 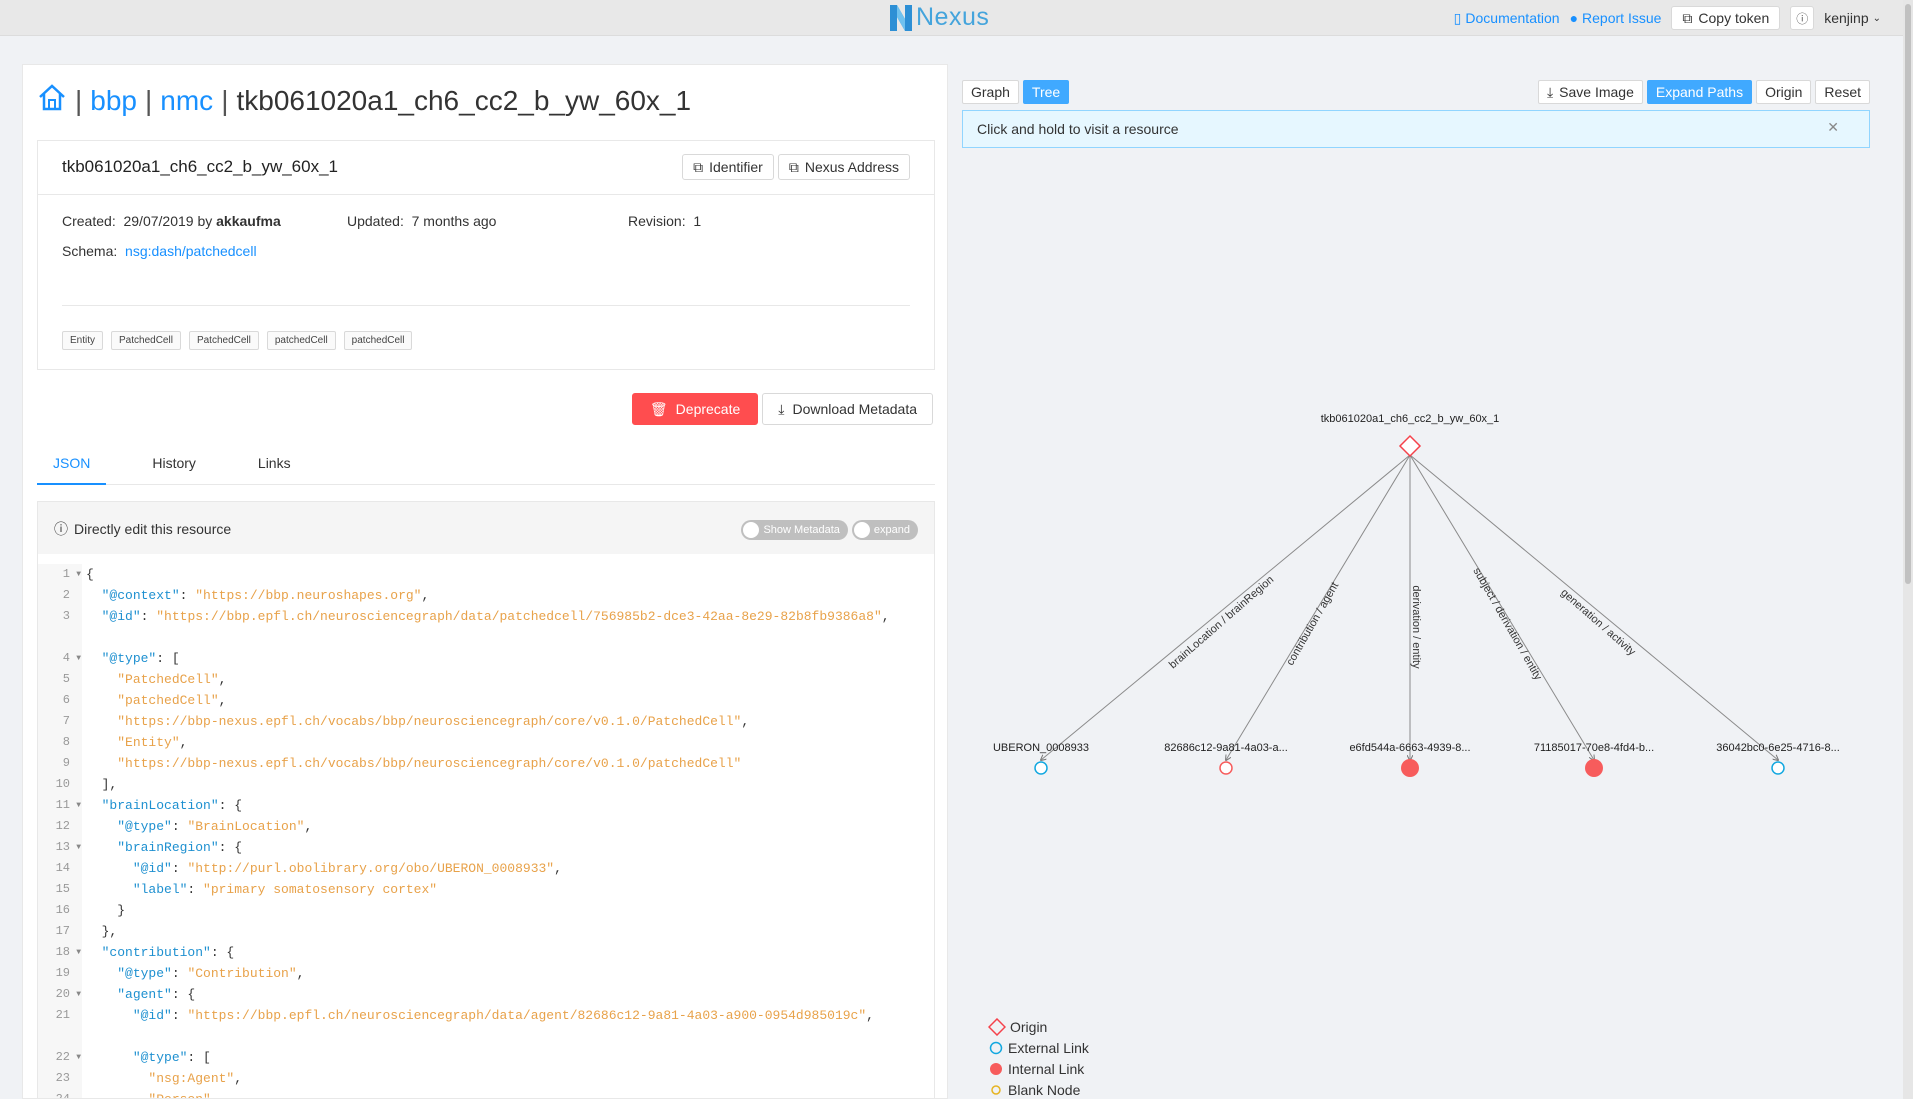 I want to click on revision-label: Revision, so click(x=655, y=221).